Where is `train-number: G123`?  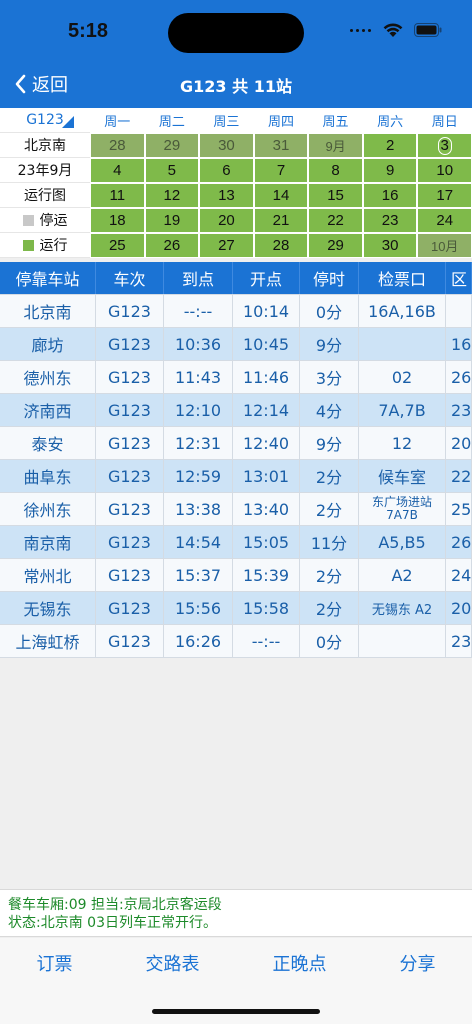 train-number: G123 is located at coordinates (45, 120).